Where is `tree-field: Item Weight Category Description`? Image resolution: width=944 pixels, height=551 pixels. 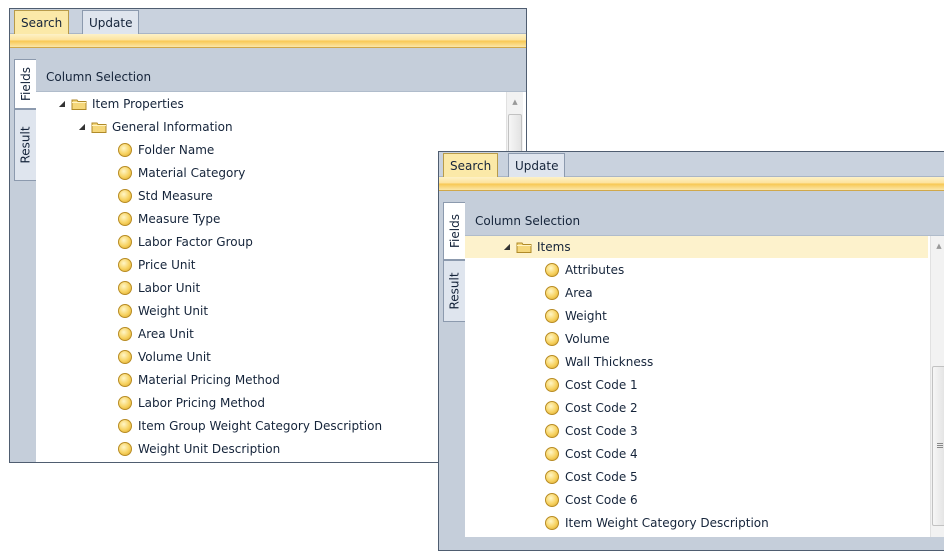
tree-field: Item Weight Category Description is located at coordinates (657, 523).